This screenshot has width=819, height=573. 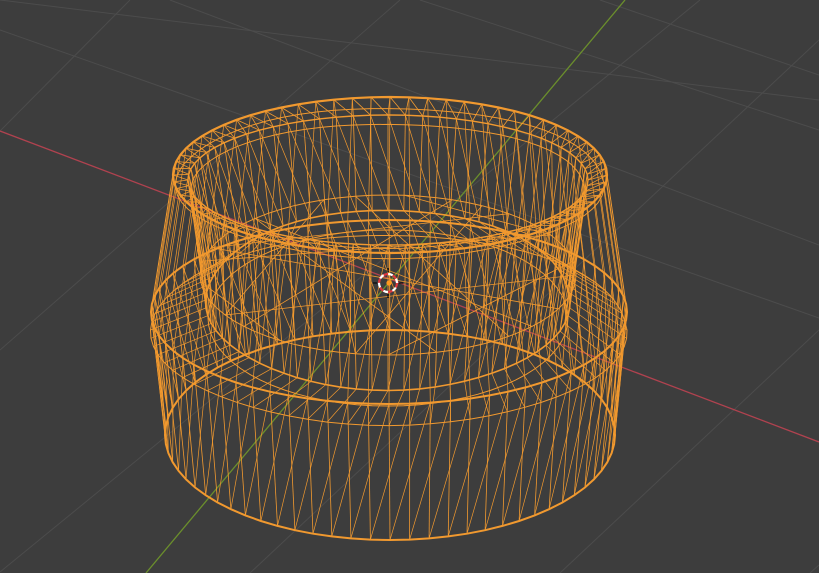 I want to click on rim-diagonal, so click(x=182, y=168).